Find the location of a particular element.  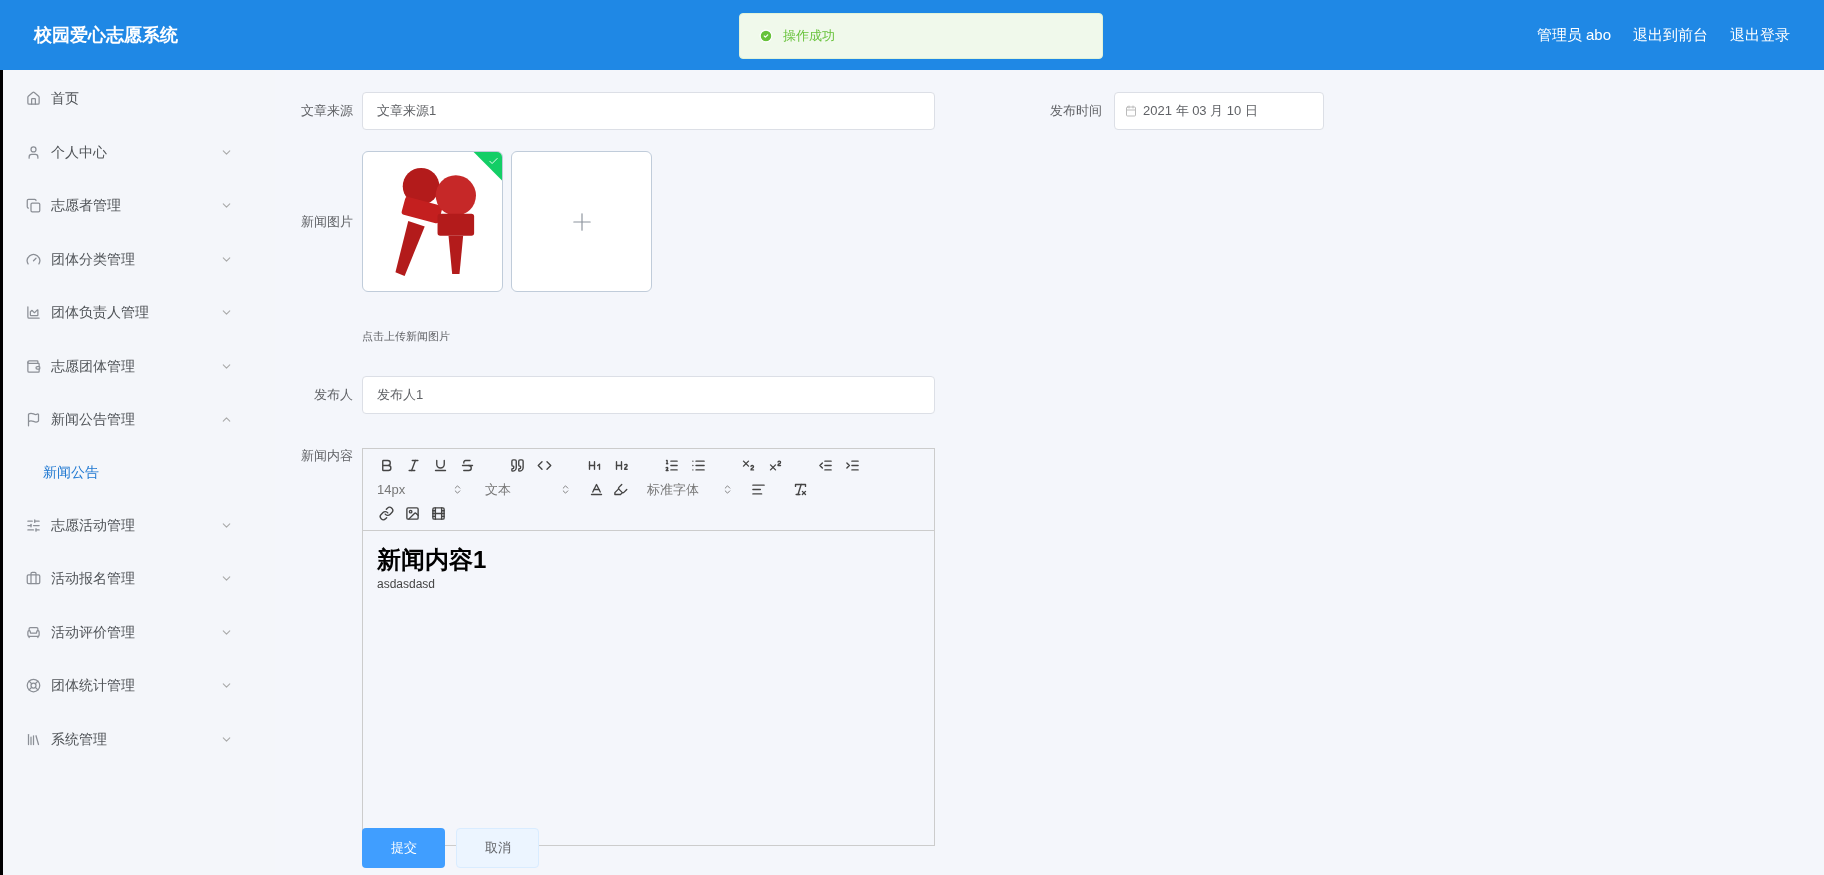

toast-message: 操作成功 is located at coordinates (809, 36).